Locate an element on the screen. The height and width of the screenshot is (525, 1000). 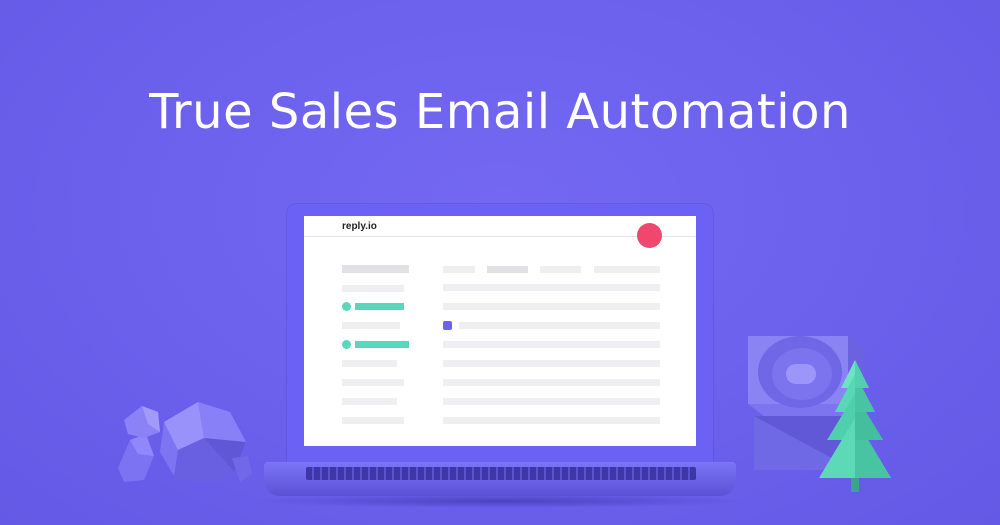
app-logo: reply.io is located at coordinates (359, 226).